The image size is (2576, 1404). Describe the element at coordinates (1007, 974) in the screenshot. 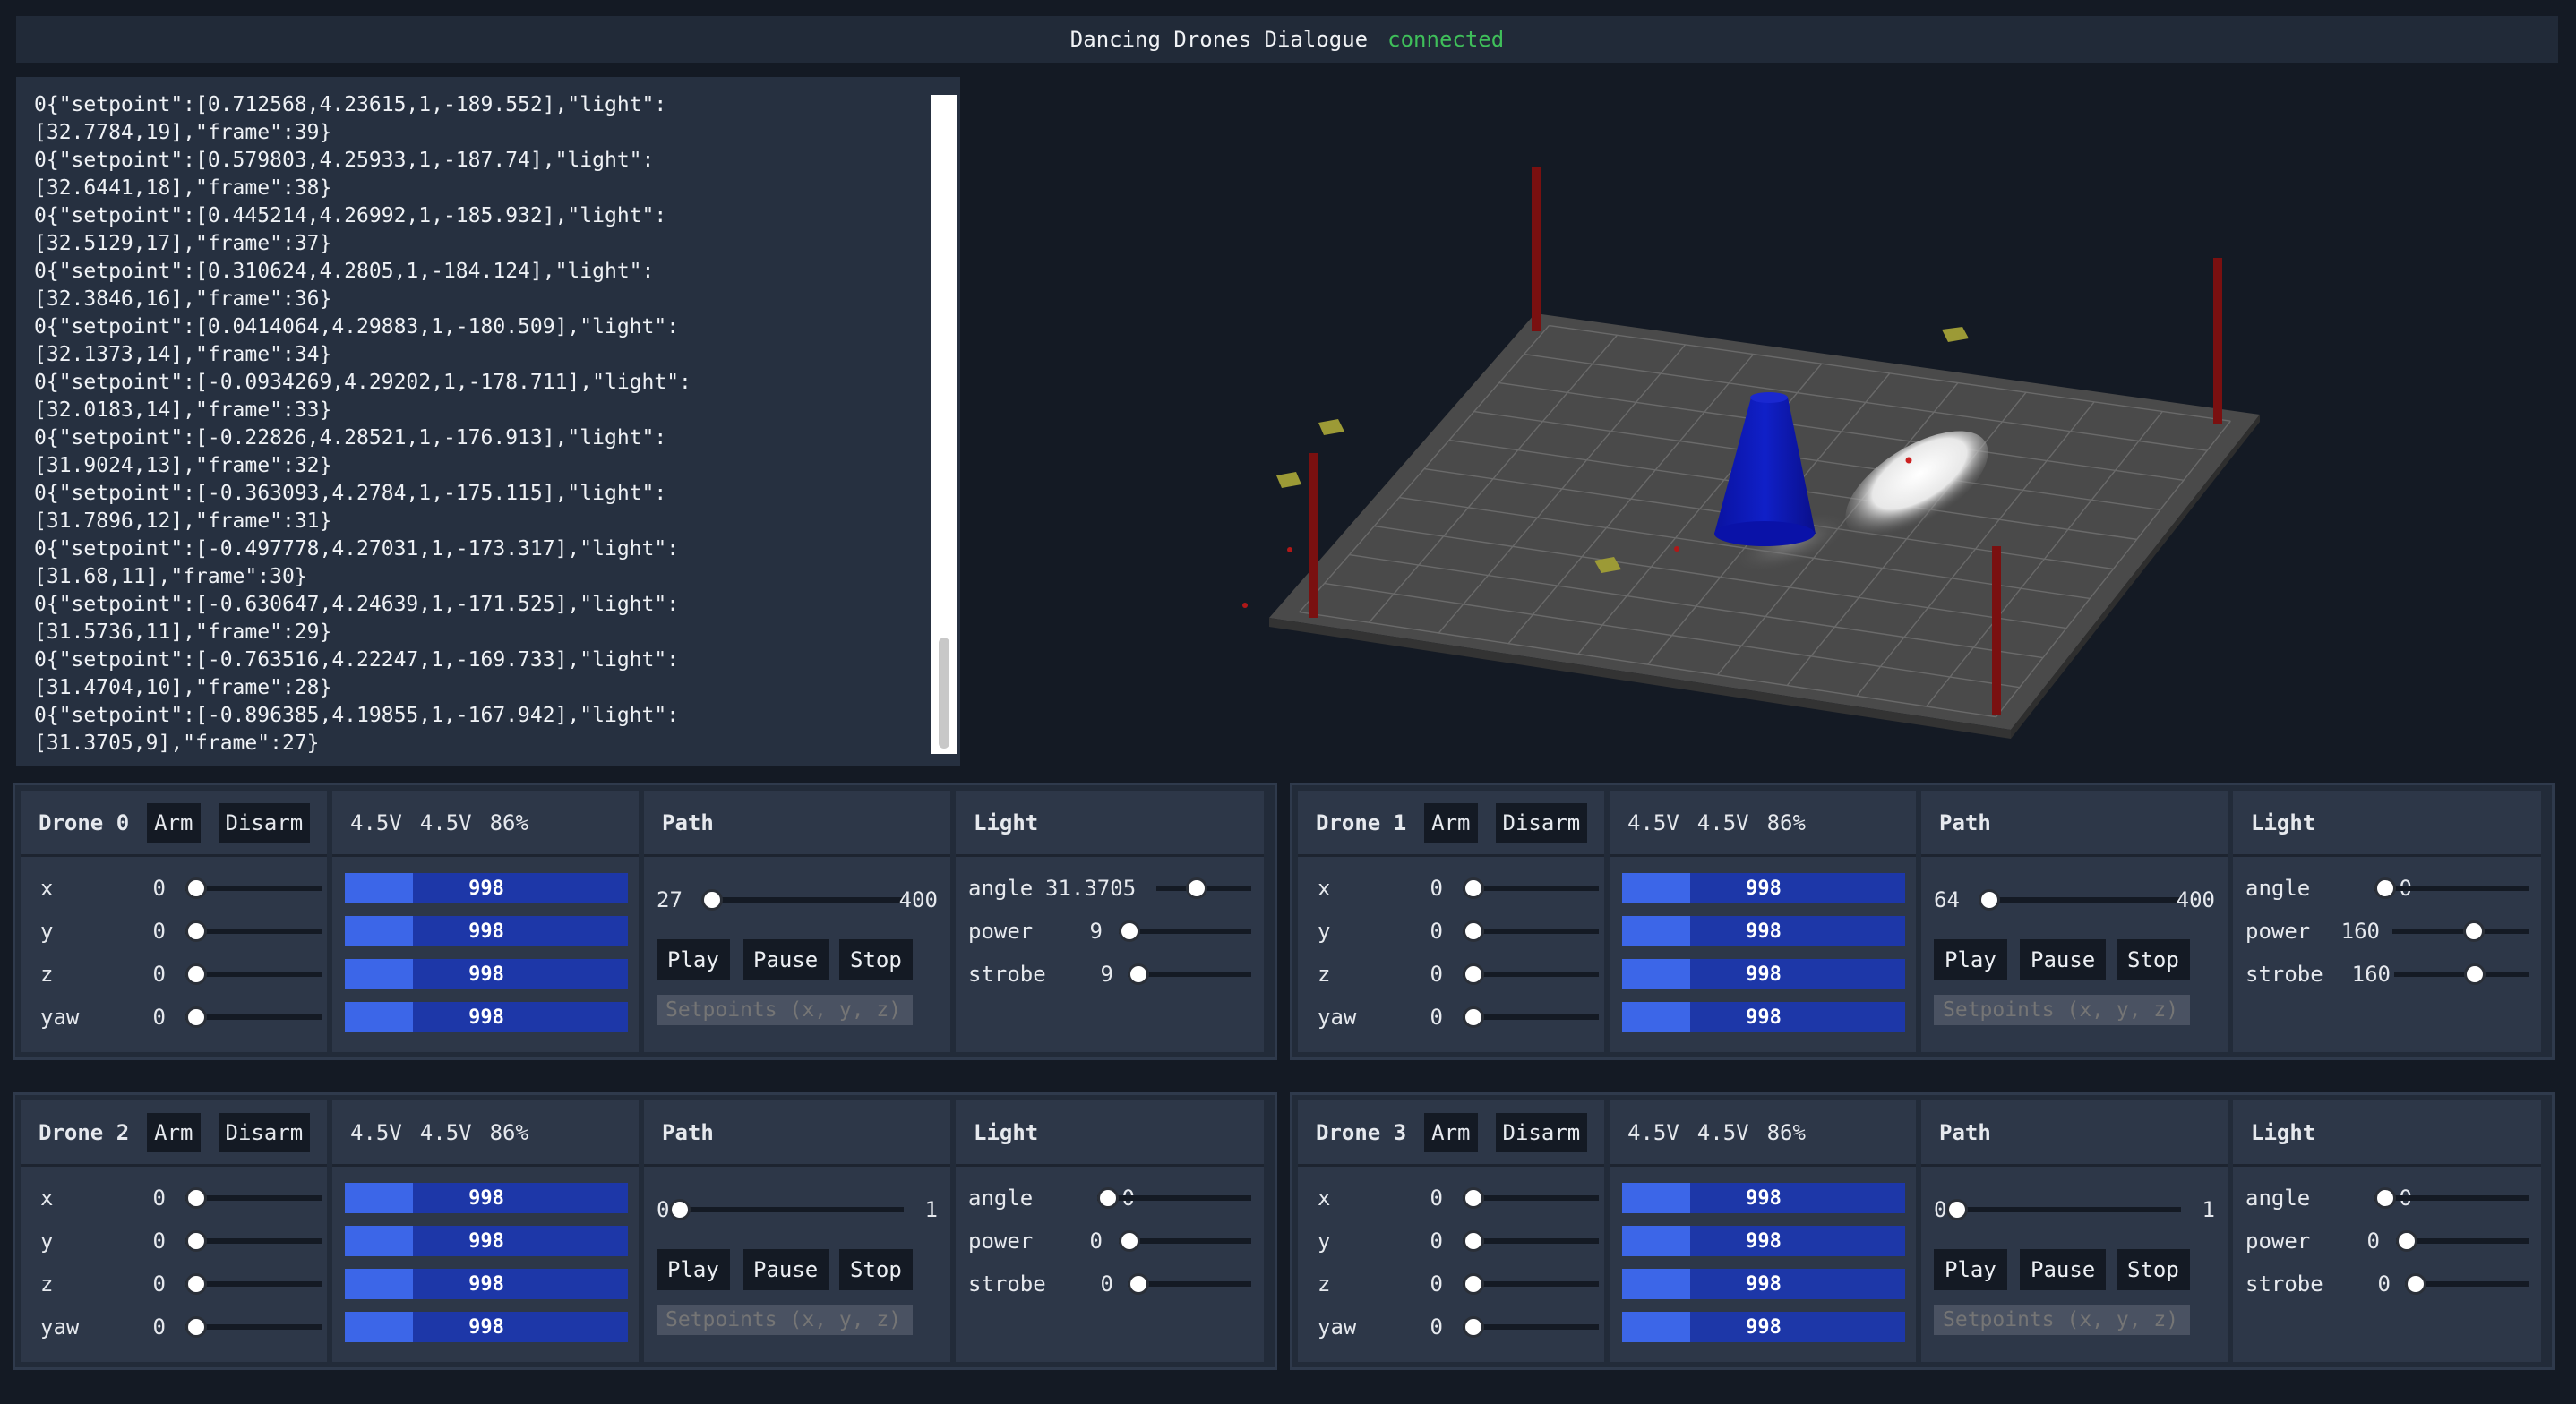

I see `light-label: strobe` at that location.